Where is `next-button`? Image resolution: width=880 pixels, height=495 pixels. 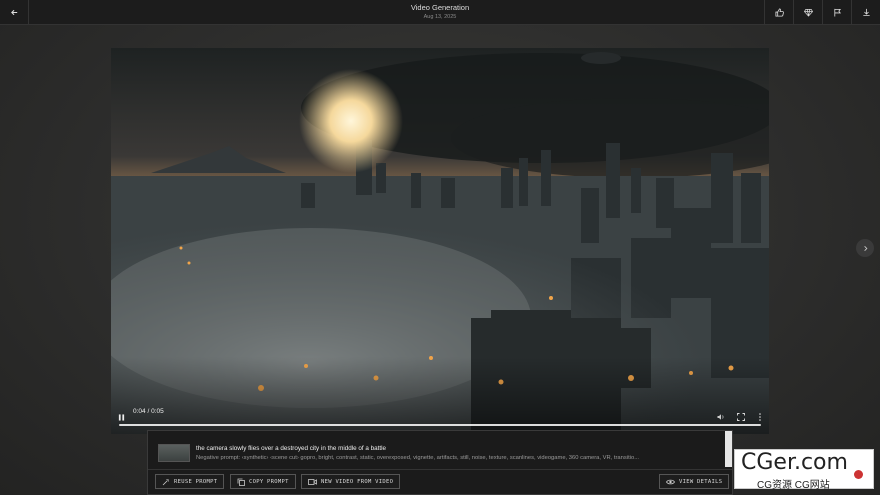 next-button is located at coordinates (865, 248).